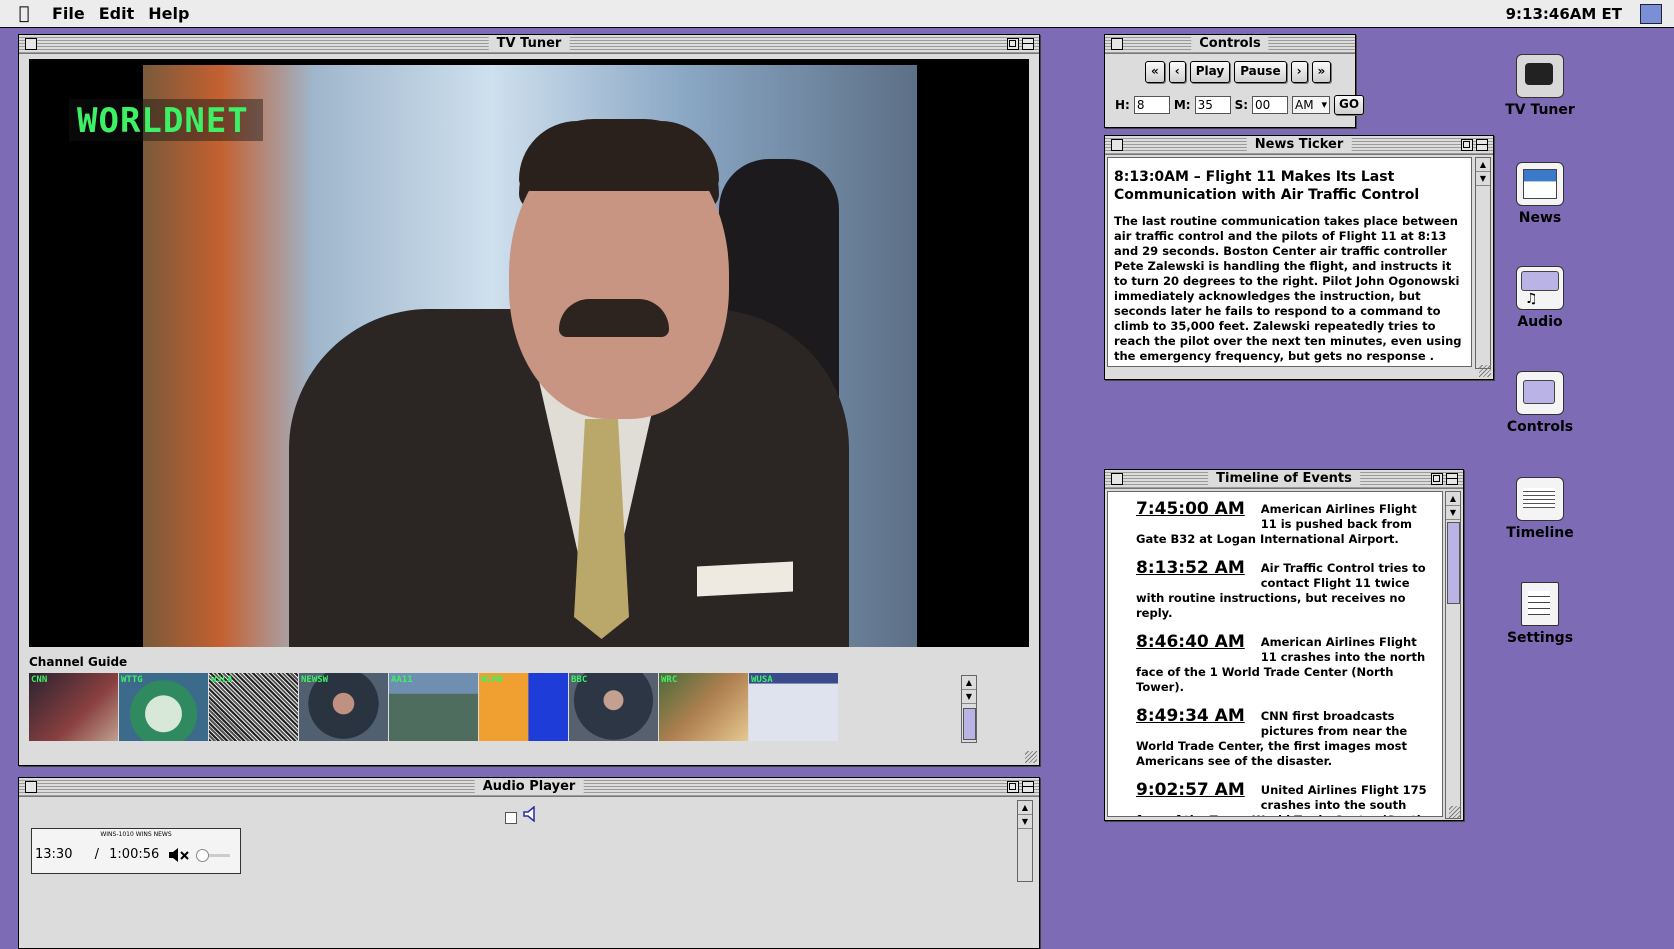 The height and width of the screenshot is (949, 1674). I want to click on channel-thumb: CNN, so click(73, 707).